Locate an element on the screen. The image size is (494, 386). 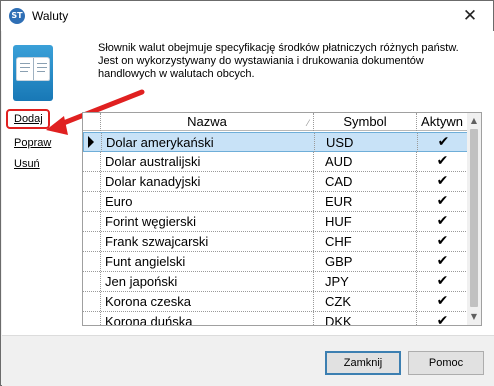
help-button: Pomoc is located at coordinates (446, 363).